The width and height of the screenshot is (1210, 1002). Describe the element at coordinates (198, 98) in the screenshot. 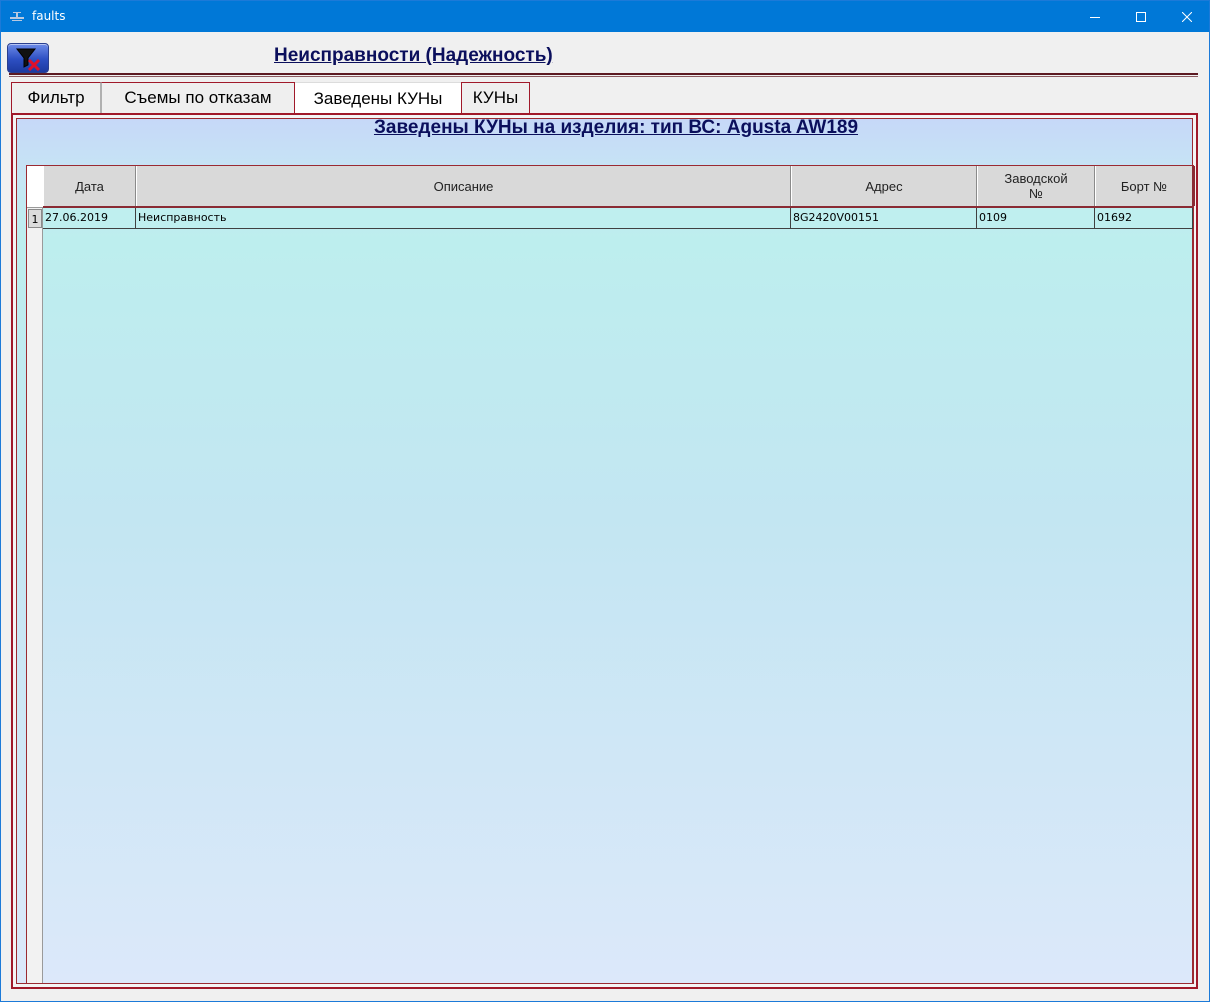

I see `tab-failure-removals: Съемы по отказам` at that location.